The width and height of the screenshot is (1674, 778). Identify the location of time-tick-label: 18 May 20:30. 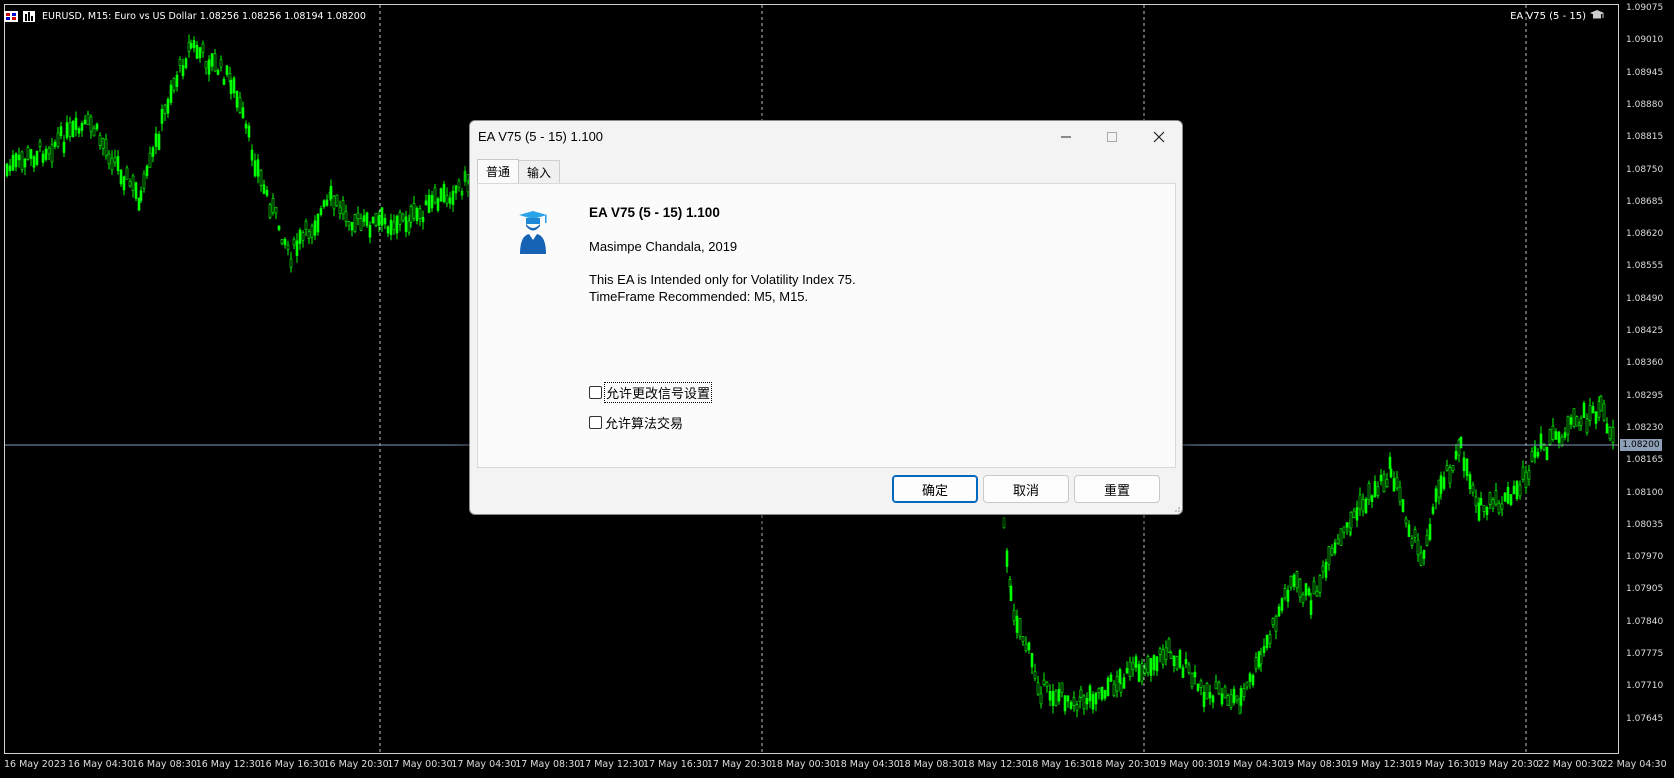
(1123, 764).